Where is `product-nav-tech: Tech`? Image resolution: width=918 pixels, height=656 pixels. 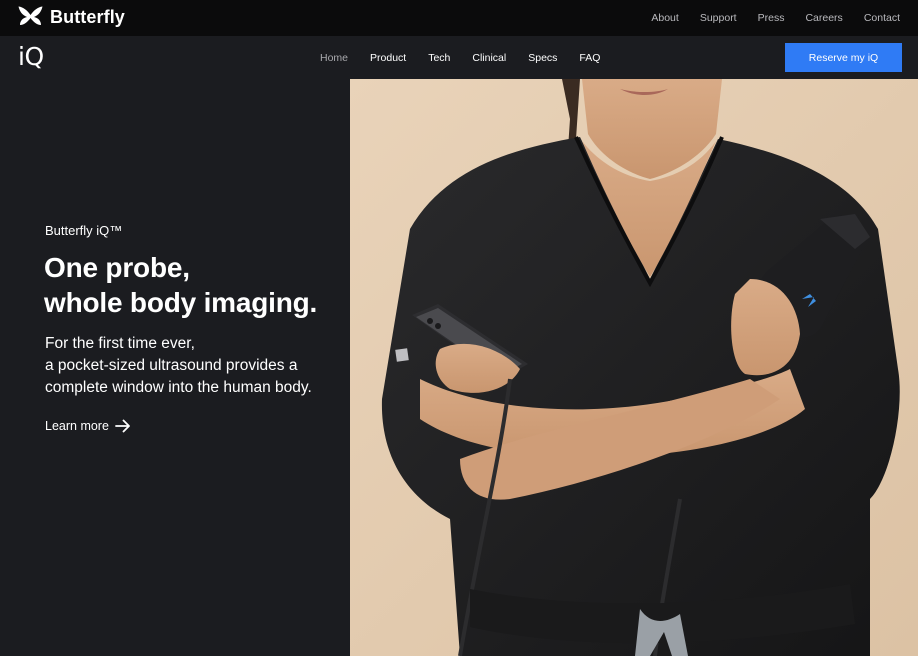 product-nav-tech: Tech is located at coordinates (439, 58).